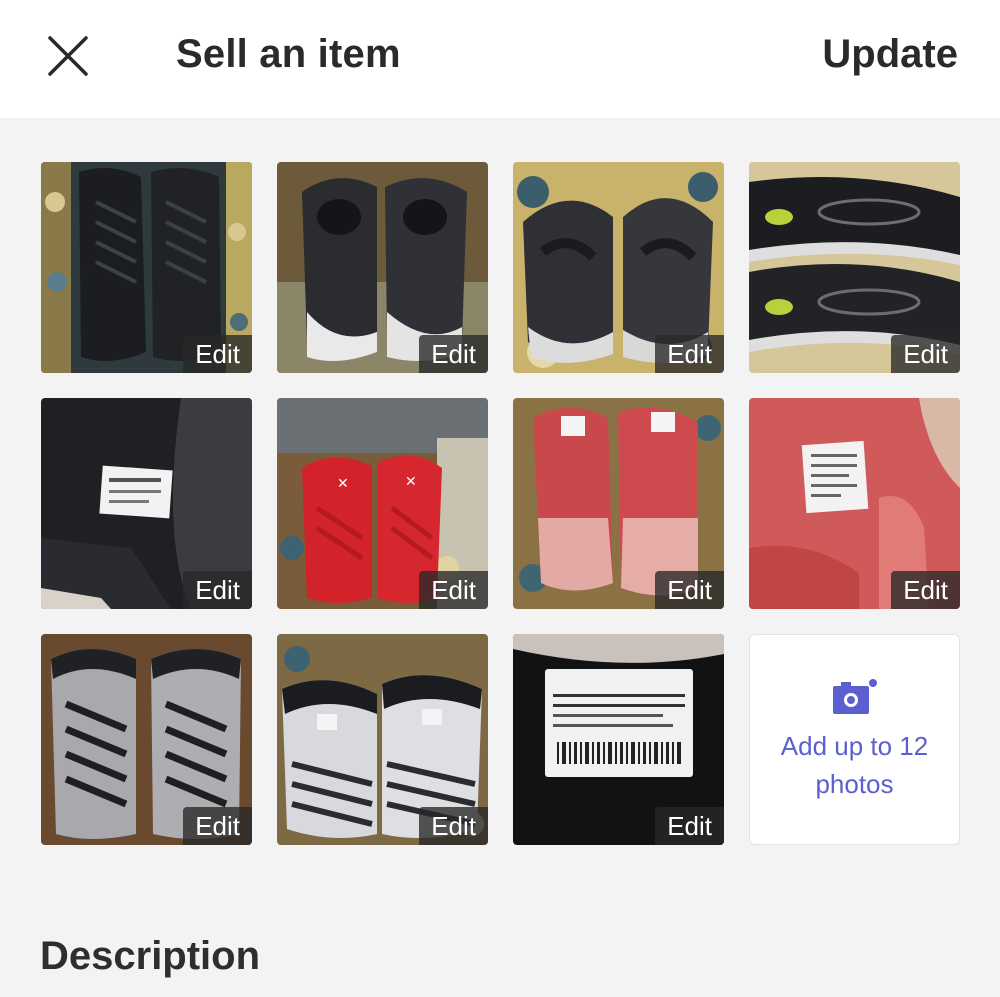  I want to click on top-bar: Sell an item Update, so click(500, 59).